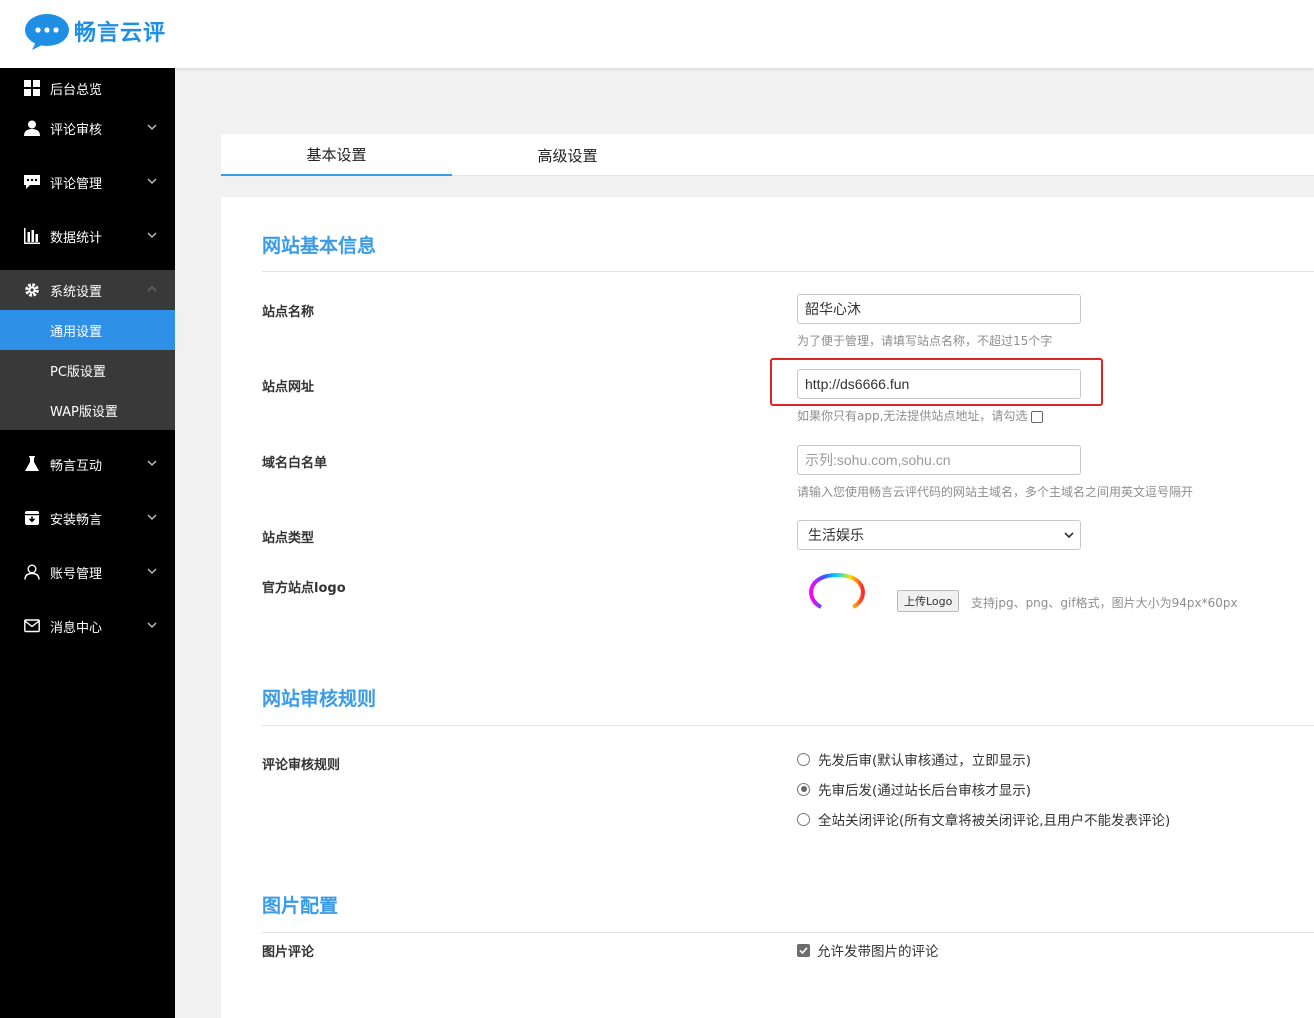 Image resolution: width=1314 pixels, height=1018 pixels. I want to click on sidebar-item-messages: 消息中心, so click(87, 626).